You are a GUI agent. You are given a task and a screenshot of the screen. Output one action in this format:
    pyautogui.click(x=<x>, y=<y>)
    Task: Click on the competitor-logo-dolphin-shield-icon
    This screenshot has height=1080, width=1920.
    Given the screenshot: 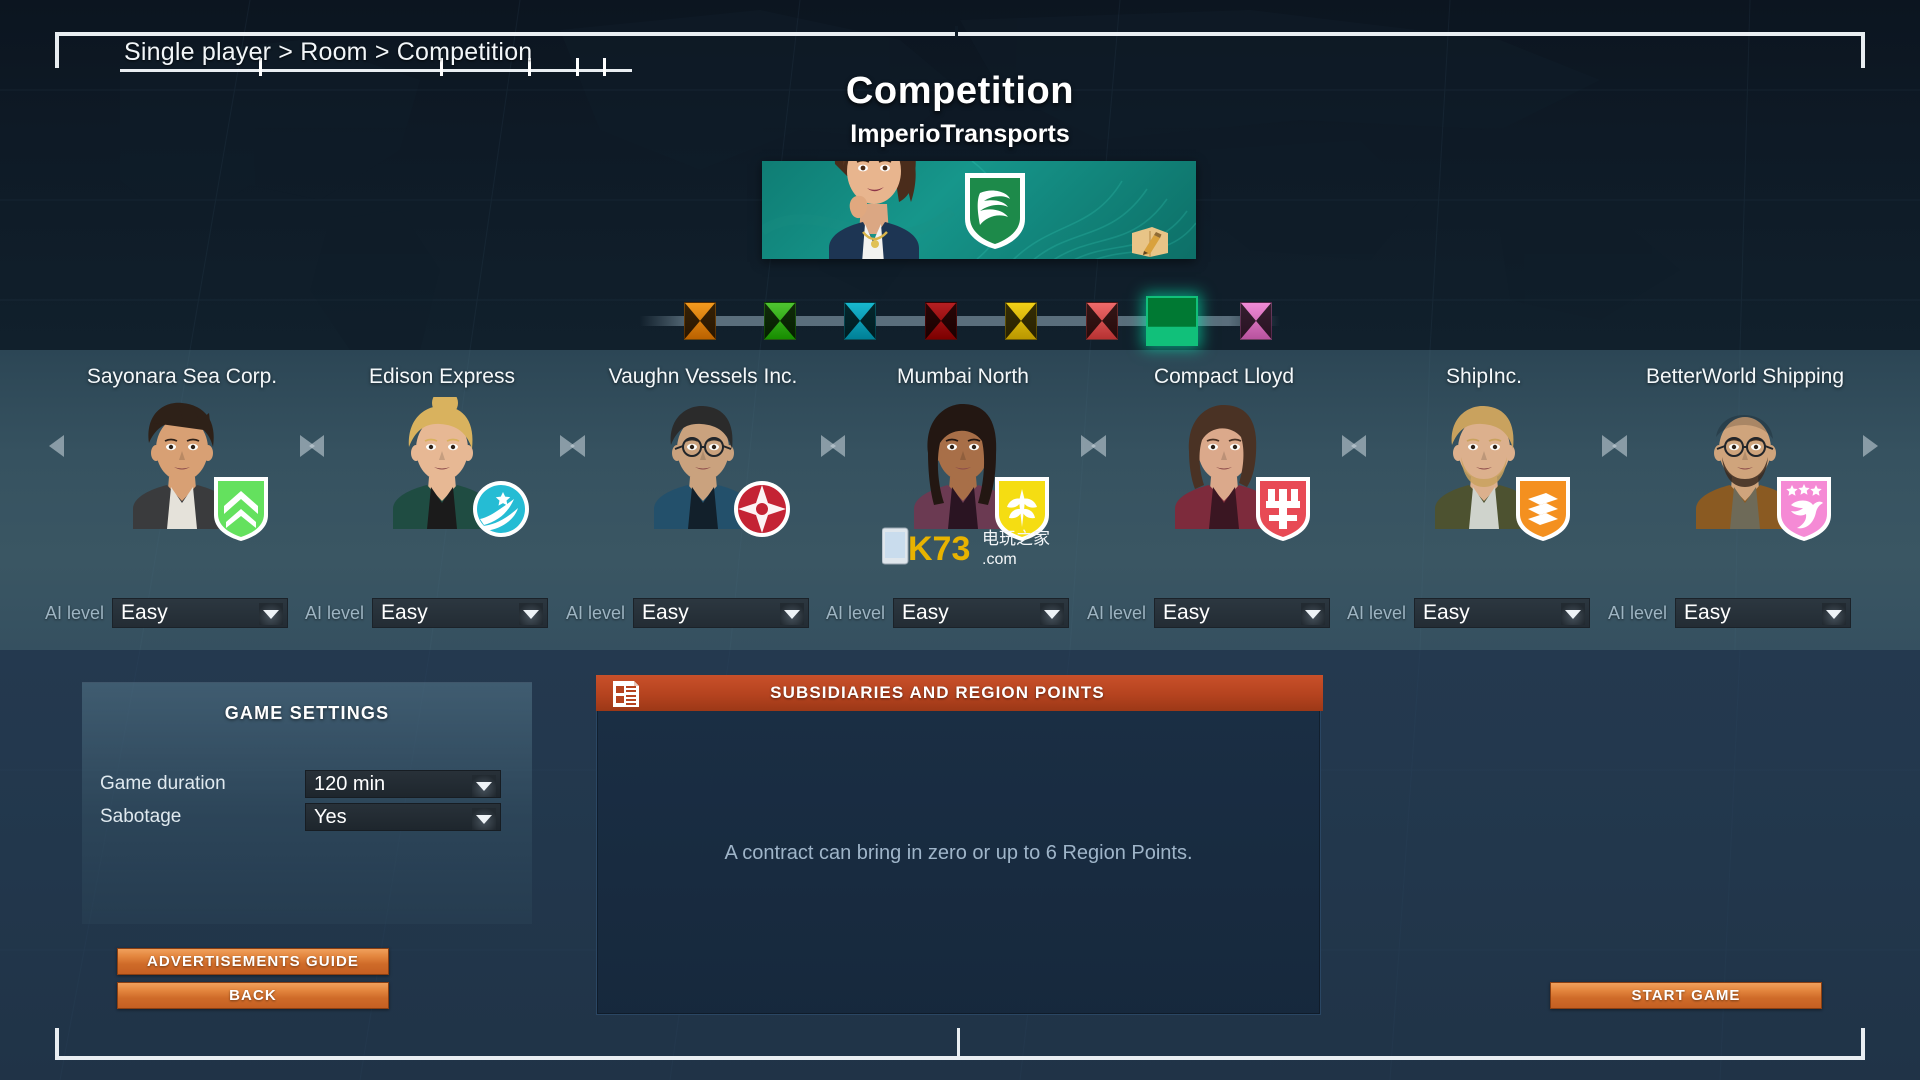 What is the action you would take?
    pyautogui.click(x=1804, y=508)
    